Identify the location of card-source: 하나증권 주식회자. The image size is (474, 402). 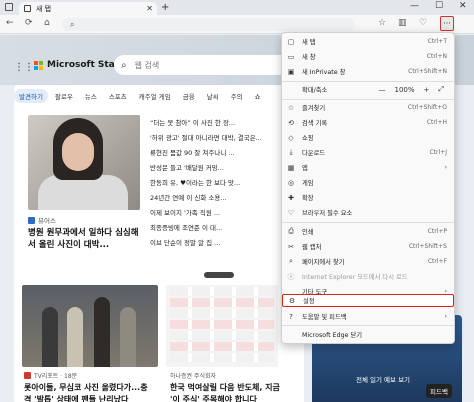
(193, 375).